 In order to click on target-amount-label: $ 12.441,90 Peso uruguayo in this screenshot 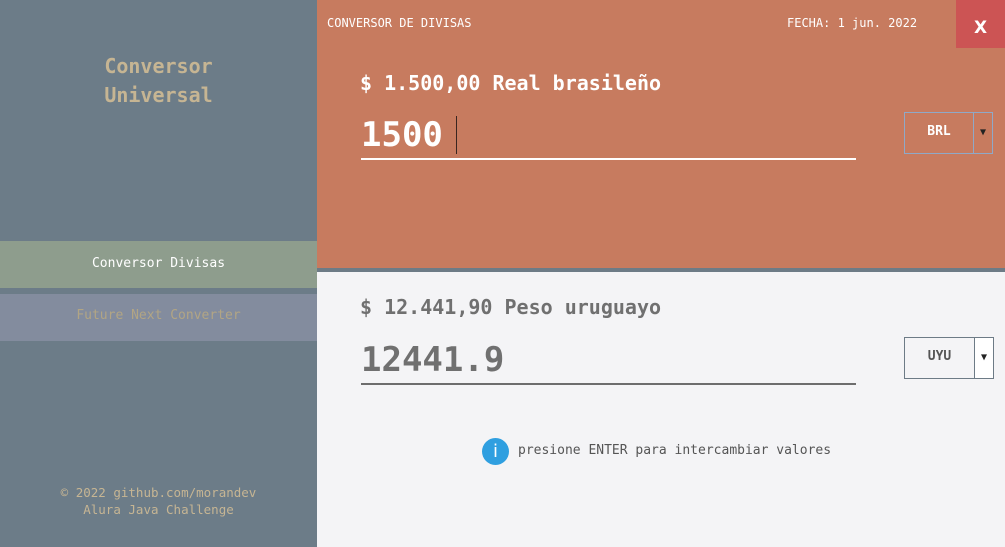, I will do `click(511, 307)`.